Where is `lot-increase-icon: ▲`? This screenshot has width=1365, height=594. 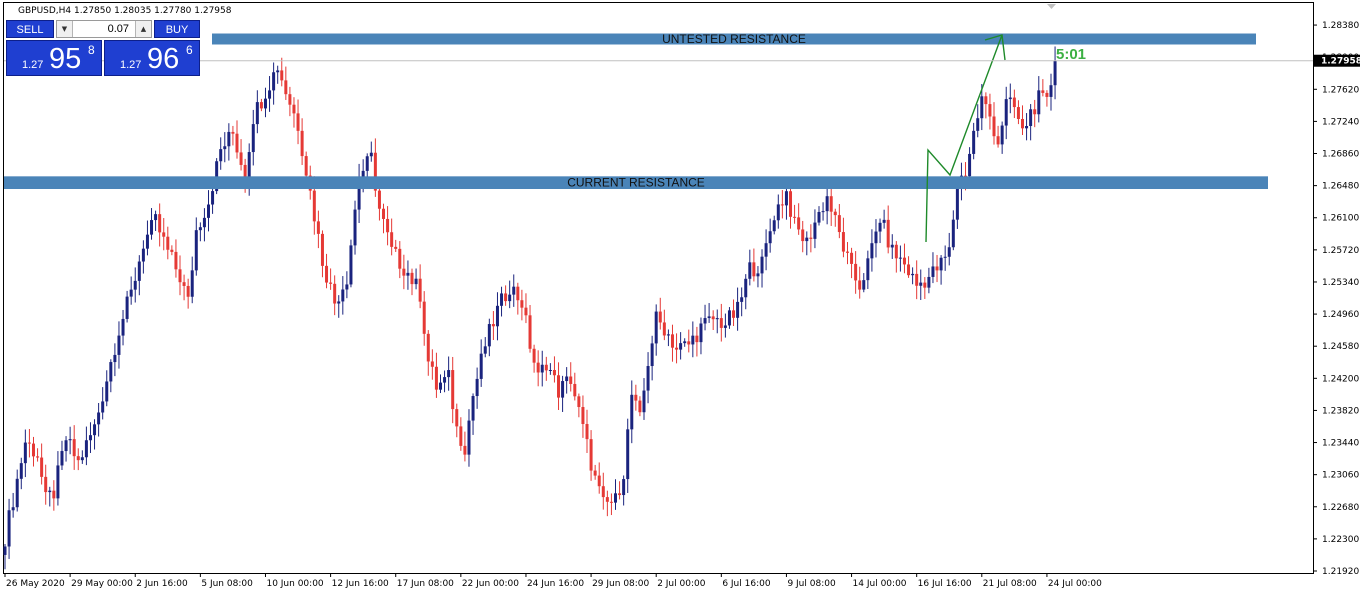 lot-increase-icon: ▲ is located at coordinates (143, 29).